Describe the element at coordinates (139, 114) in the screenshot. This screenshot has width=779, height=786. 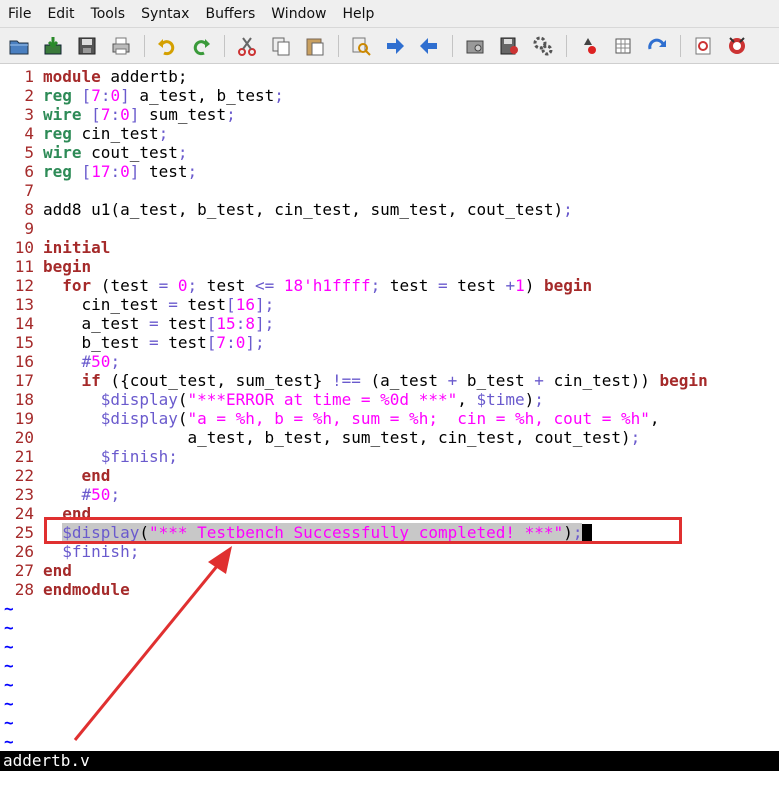
I see `line-text: wire [7:0] sum_test;` at that location.